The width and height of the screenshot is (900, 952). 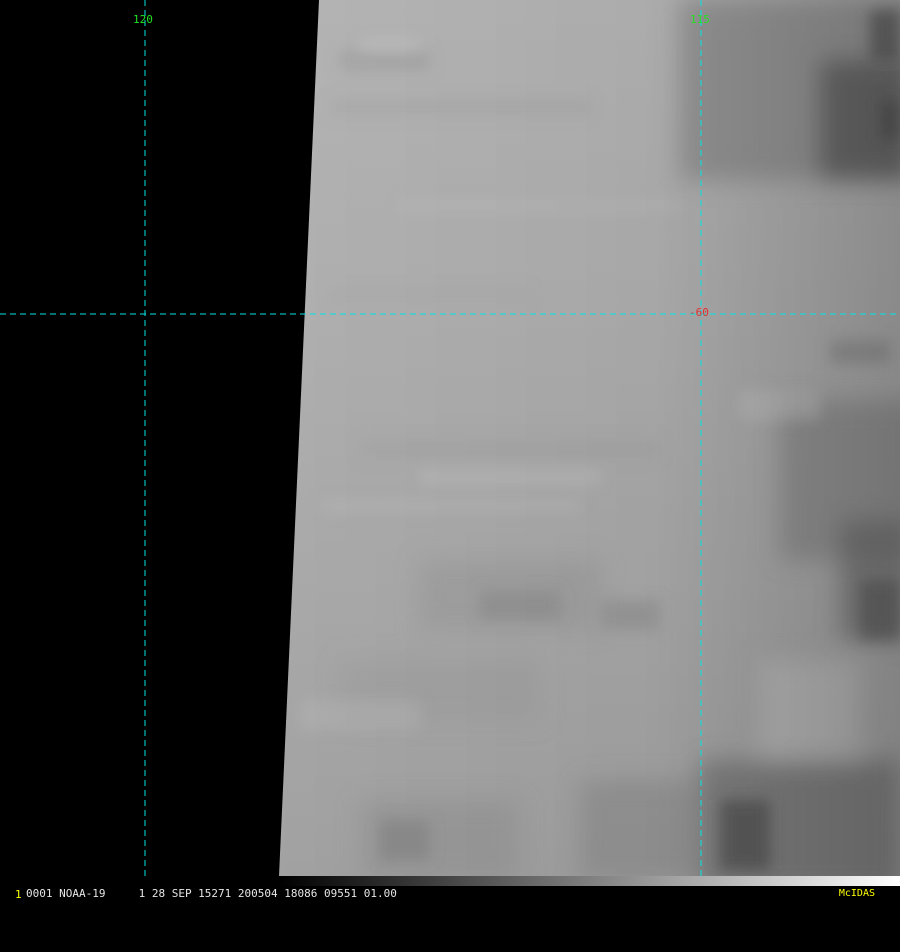 What do you see at coordinates (590, 881) in the screenshot?
I see `grayscale-bar` at bounding box center [590, 881].